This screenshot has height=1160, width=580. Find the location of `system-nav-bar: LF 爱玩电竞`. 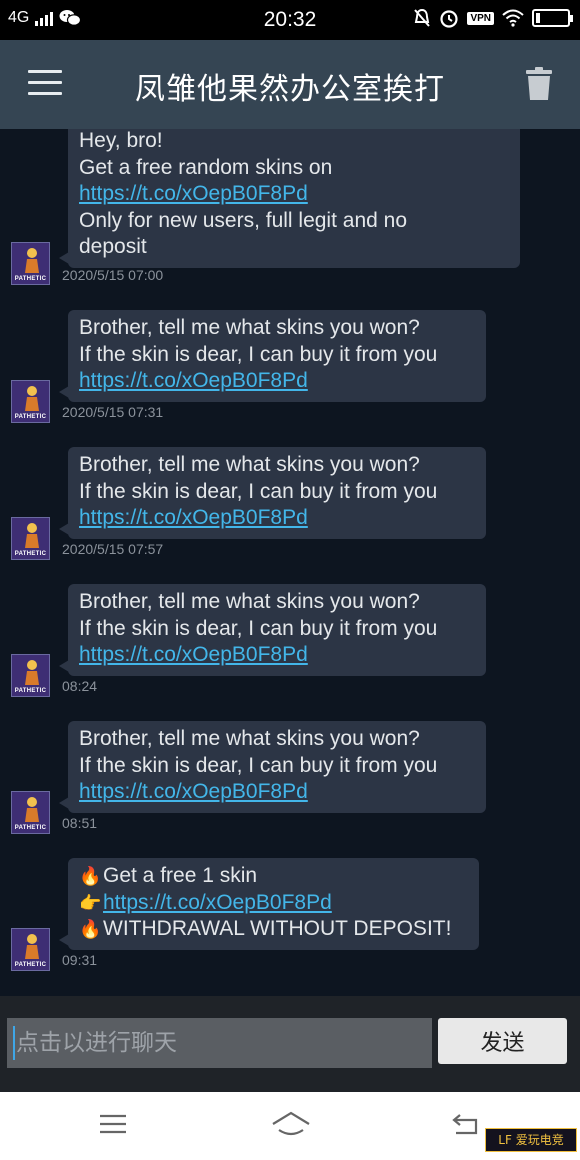

system-nav-bar: LF 爱玩电竞 is located at coordinates (290, 1126).